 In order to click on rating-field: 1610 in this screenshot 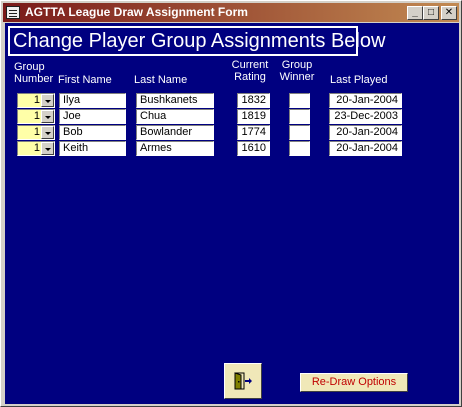, I will do `click(253, 148)`.